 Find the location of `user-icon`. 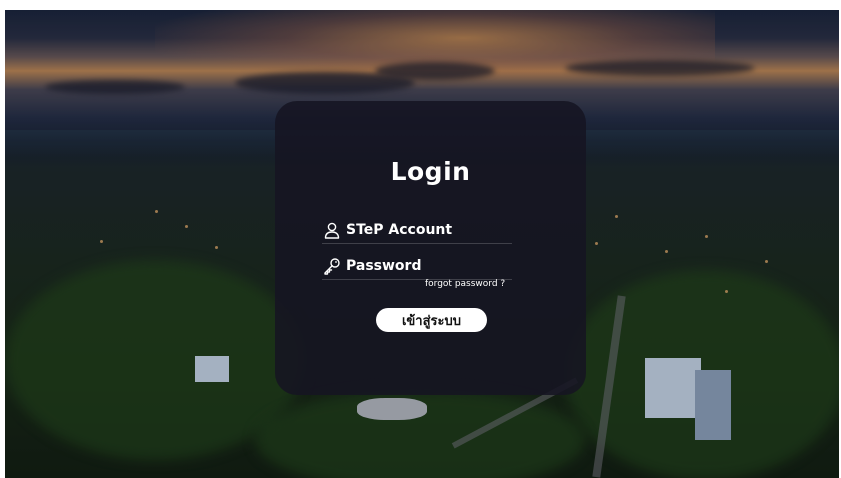

user-icon is located at coordinates (332, 230).